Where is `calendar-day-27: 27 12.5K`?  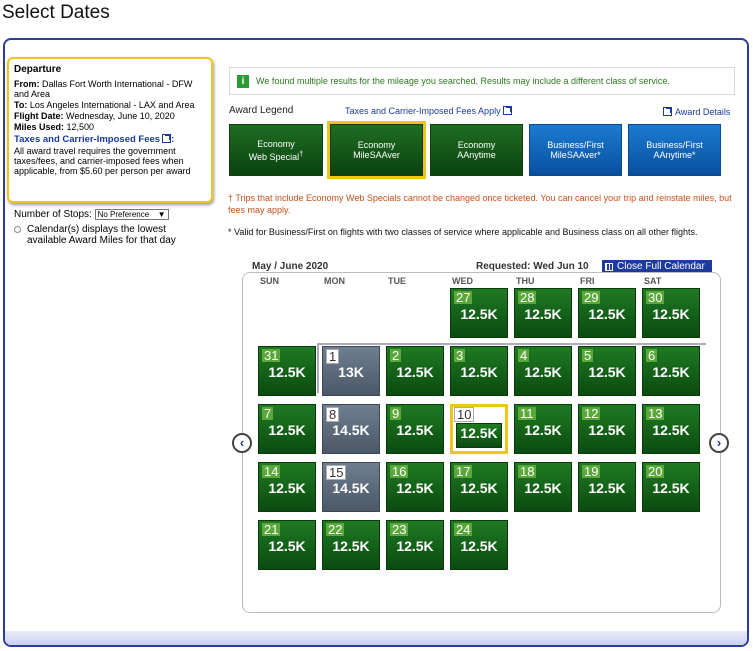 calendar-day-27: 27 12.5K is located at coordinates (479, 313).